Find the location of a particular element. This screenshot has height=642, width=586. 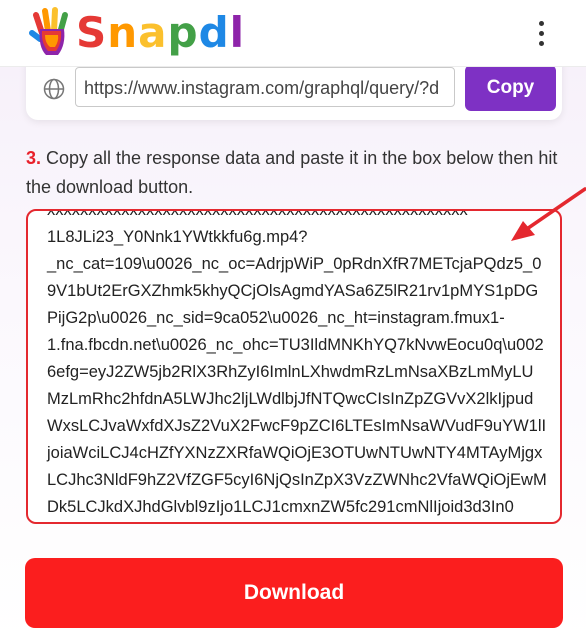

logo-letter: d is located at coordinates (214, 32).